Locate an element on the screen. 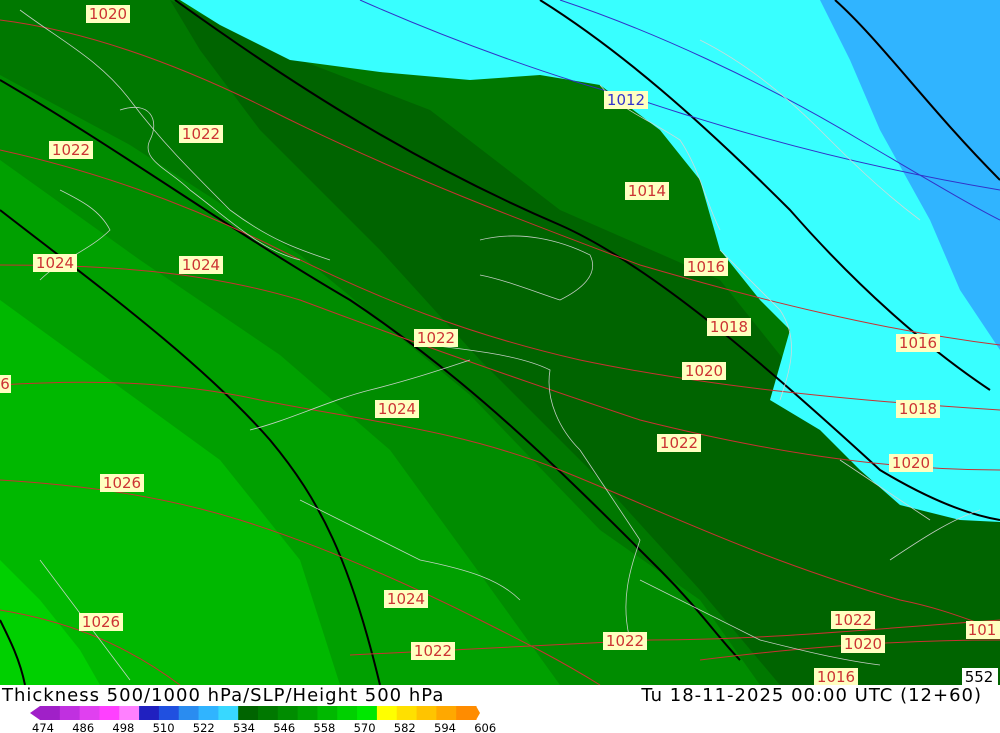 The width and height of the screenshot is (1000, 733). color-scale-tick-label: 558 is located at coordinates (324, 727).